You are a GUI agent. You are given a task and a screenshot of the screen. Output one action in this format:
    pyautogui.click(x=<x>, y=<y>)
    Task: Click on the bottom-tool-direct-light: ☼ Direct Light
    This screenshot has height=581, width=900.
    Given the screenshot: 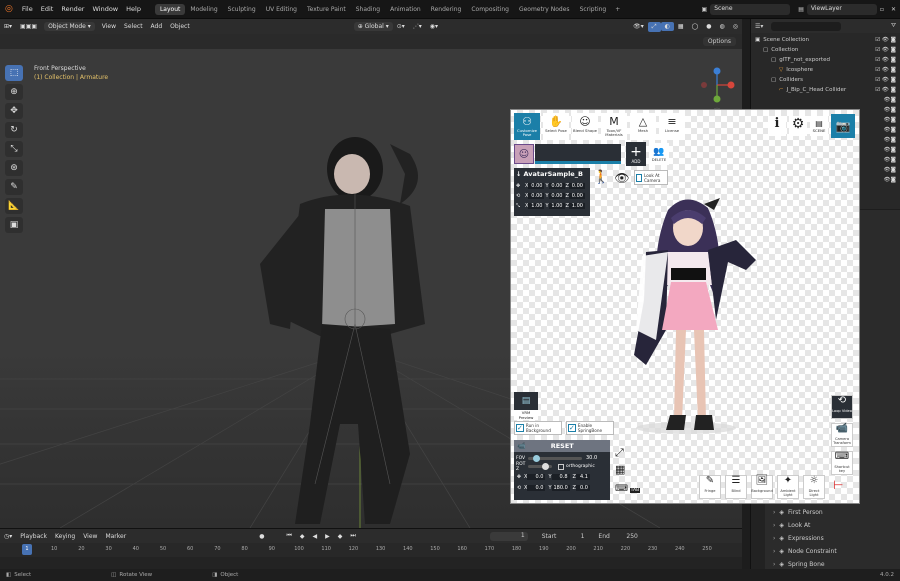 What is the action you would take?
    pyautogui.click(x=814, y=487)
    